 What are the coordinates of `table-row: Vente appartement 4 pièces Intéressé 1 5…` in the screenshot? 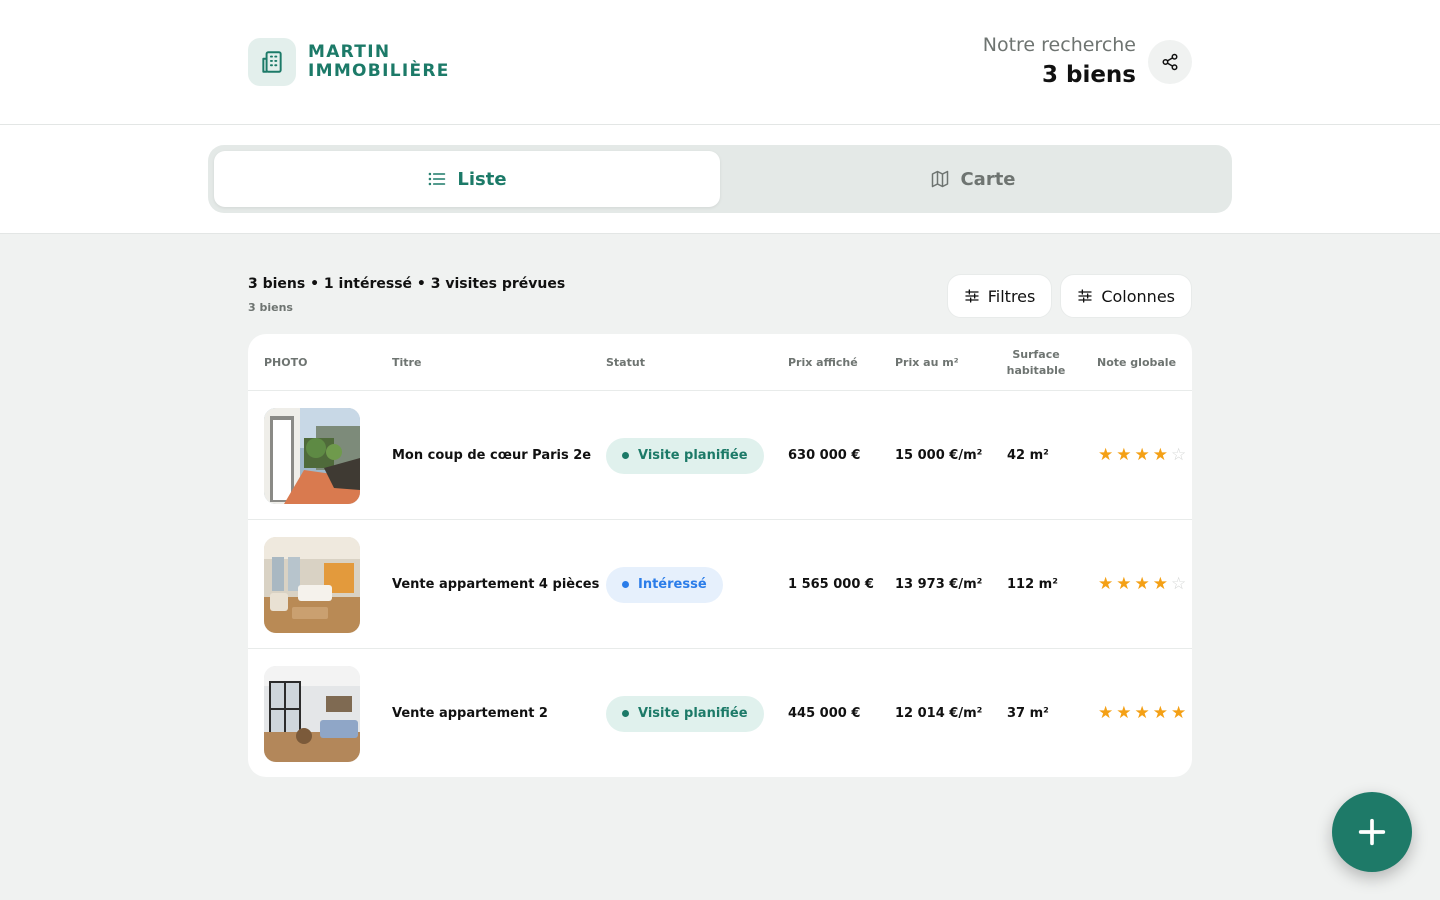 It's located at (720, 584).